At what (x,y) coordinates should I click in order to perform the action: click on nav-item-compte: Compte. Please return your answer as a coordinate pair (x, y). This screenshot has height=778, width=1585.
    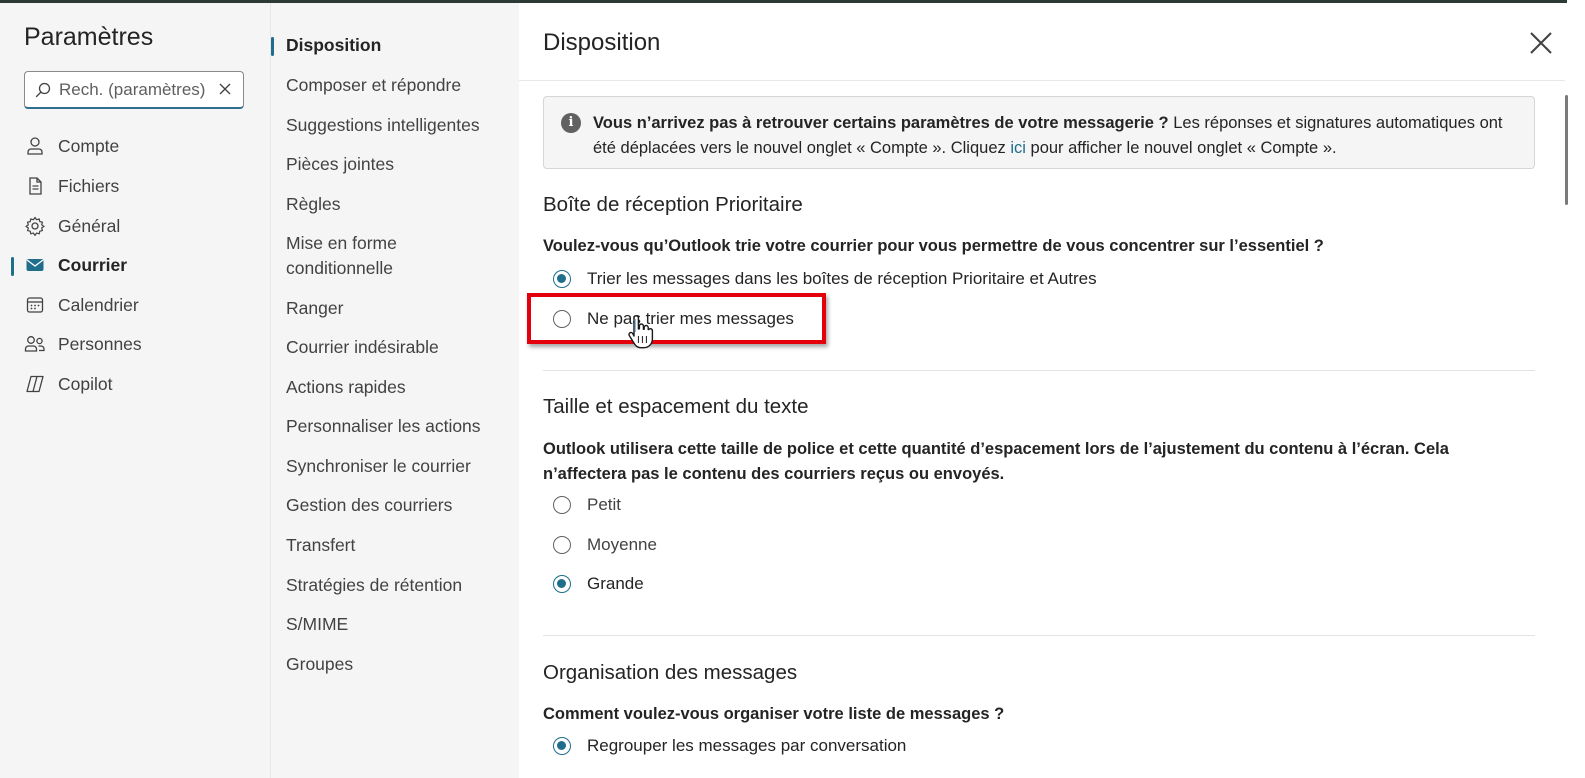
    Looking at the image, I should click on (71, 146).